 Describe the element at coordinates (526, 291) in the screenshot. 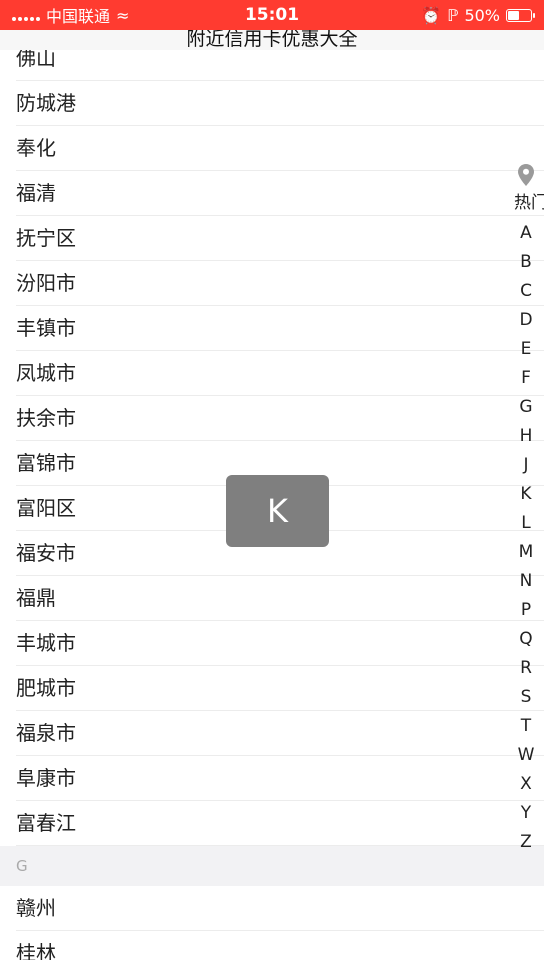

I see `index-letter-c: C` at that location.